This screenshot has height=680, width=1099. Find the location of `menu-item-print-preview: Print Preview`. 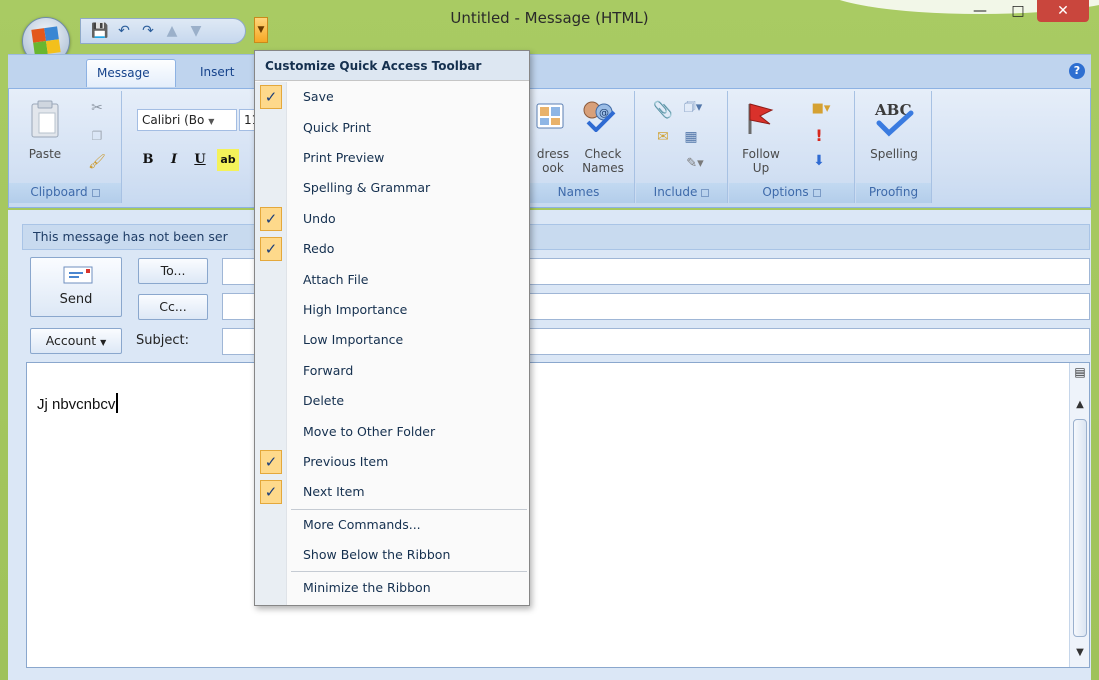

menu-item-print-preview: Print Preview is located at coordinates (392, 158).